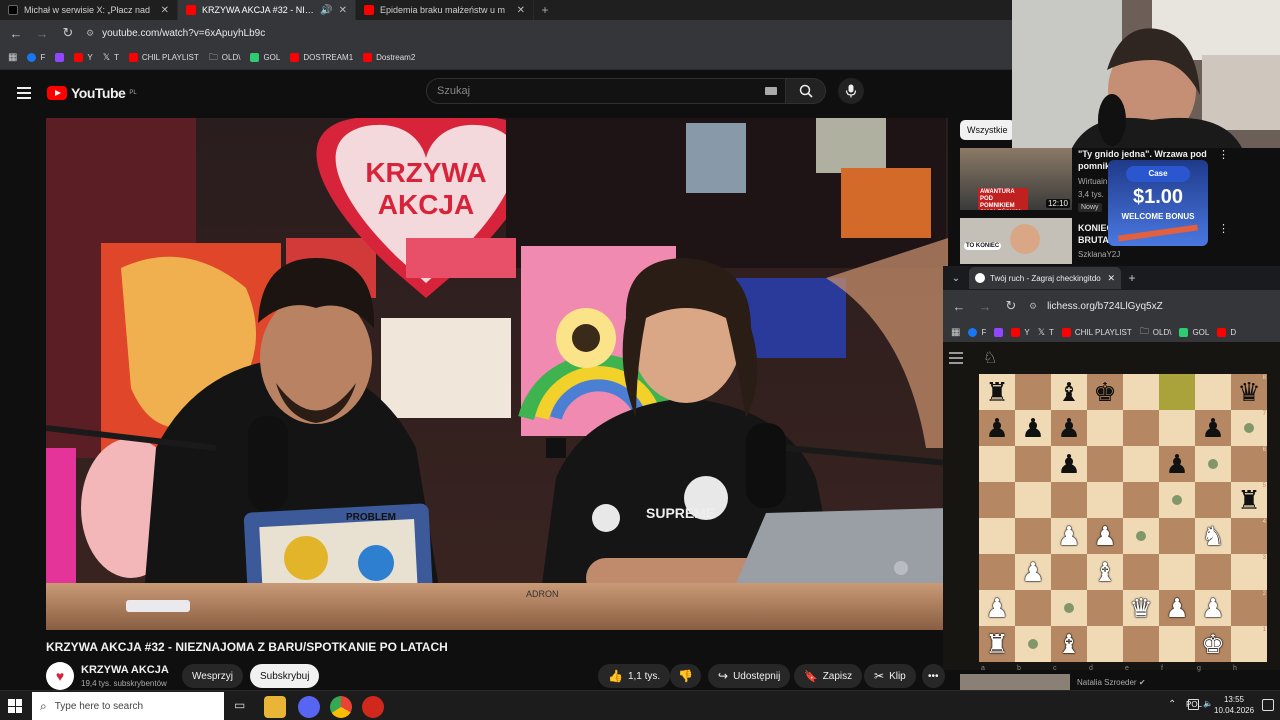 This screenshot has height=720, width=1280. I want to click on board-square-h6: 6, so click(1249, 464).